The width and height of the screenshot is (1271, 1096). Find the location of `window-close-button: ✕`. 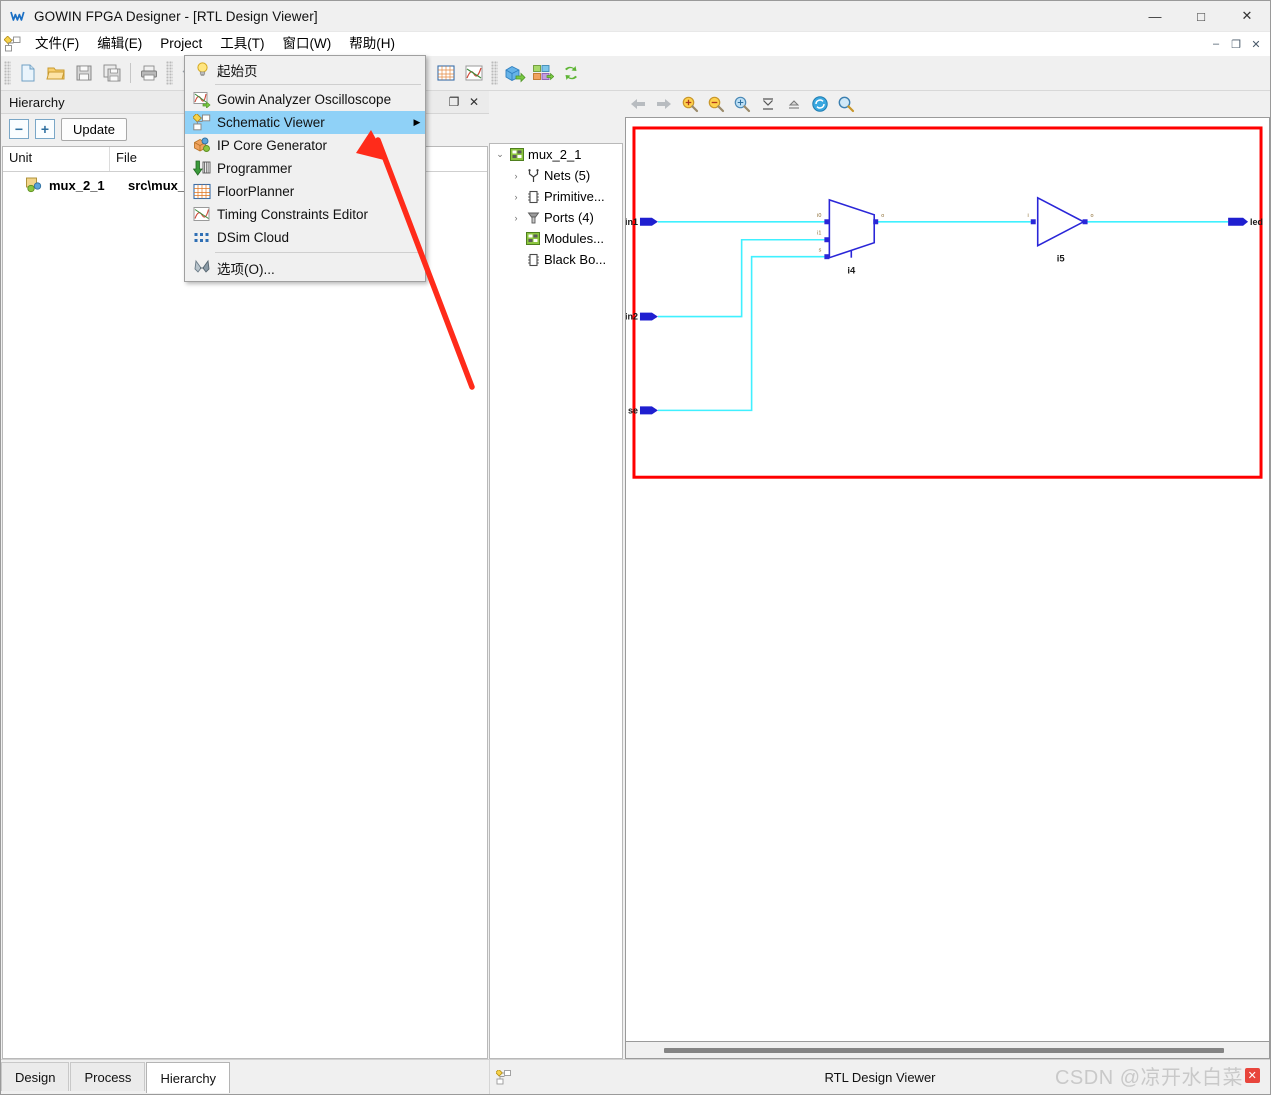

window-close-button: ✕ is located at coordinates (1247, 16).